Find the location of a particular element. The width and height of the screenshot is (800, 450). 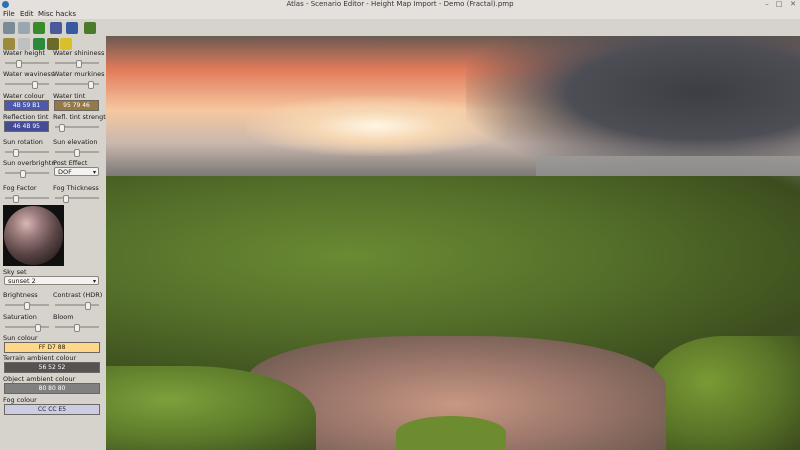

post-effect-label: Post Effect is located at coordinates (70, 163).